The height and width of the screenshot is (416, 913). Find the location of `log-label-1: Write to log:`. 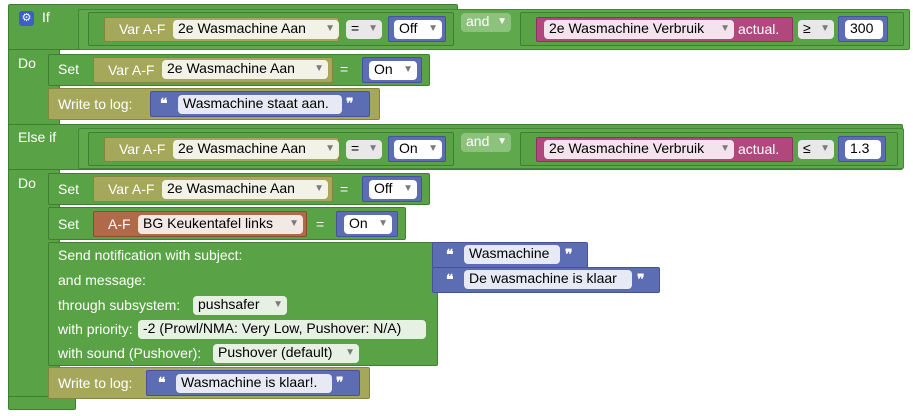

log-label-1: Write to log: is located at coordinates (95, 104).